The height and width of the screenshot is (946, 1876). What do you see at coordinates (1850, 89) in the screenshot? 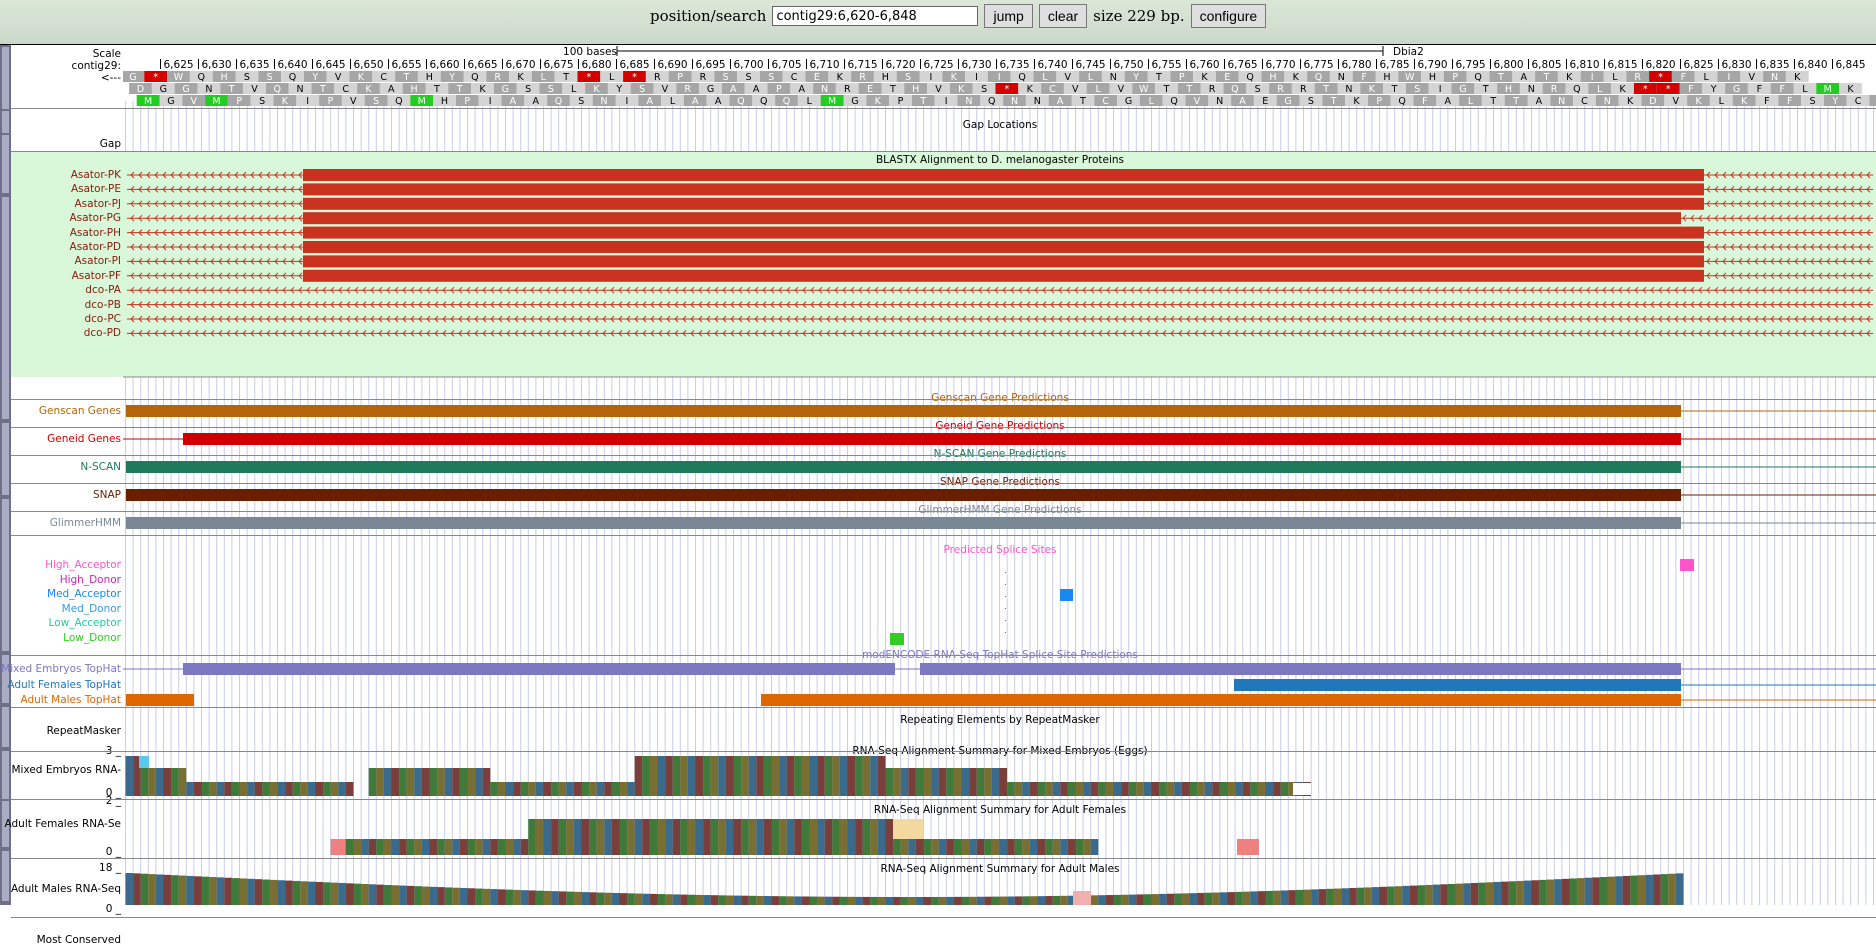
I see `amino-acid: K` at bounding box center [1850, 89].